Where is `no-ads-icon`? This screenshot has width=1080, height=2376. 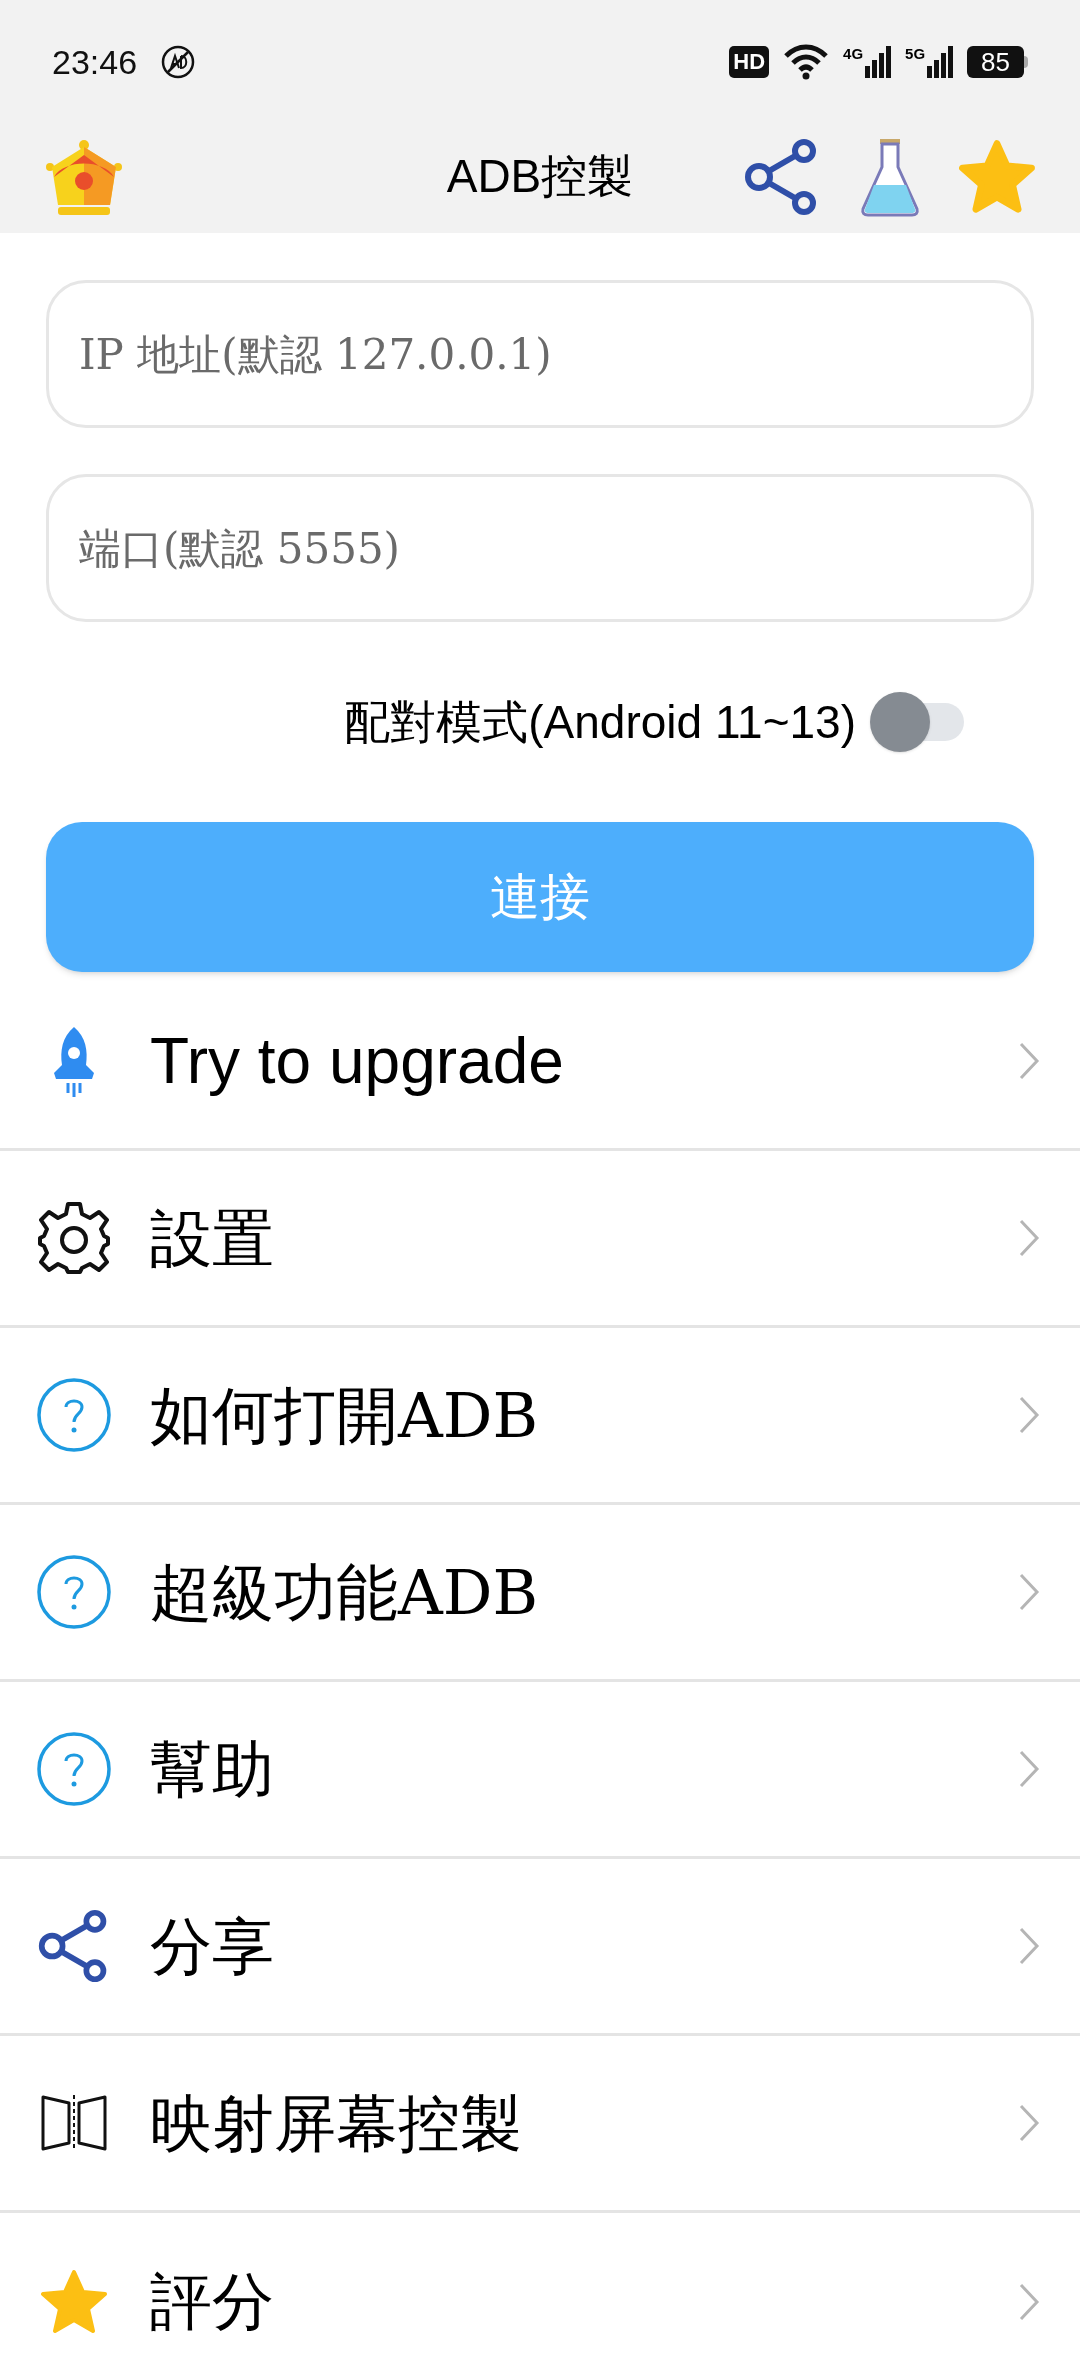
no-ads-icon is located at coordinates (178, 62).